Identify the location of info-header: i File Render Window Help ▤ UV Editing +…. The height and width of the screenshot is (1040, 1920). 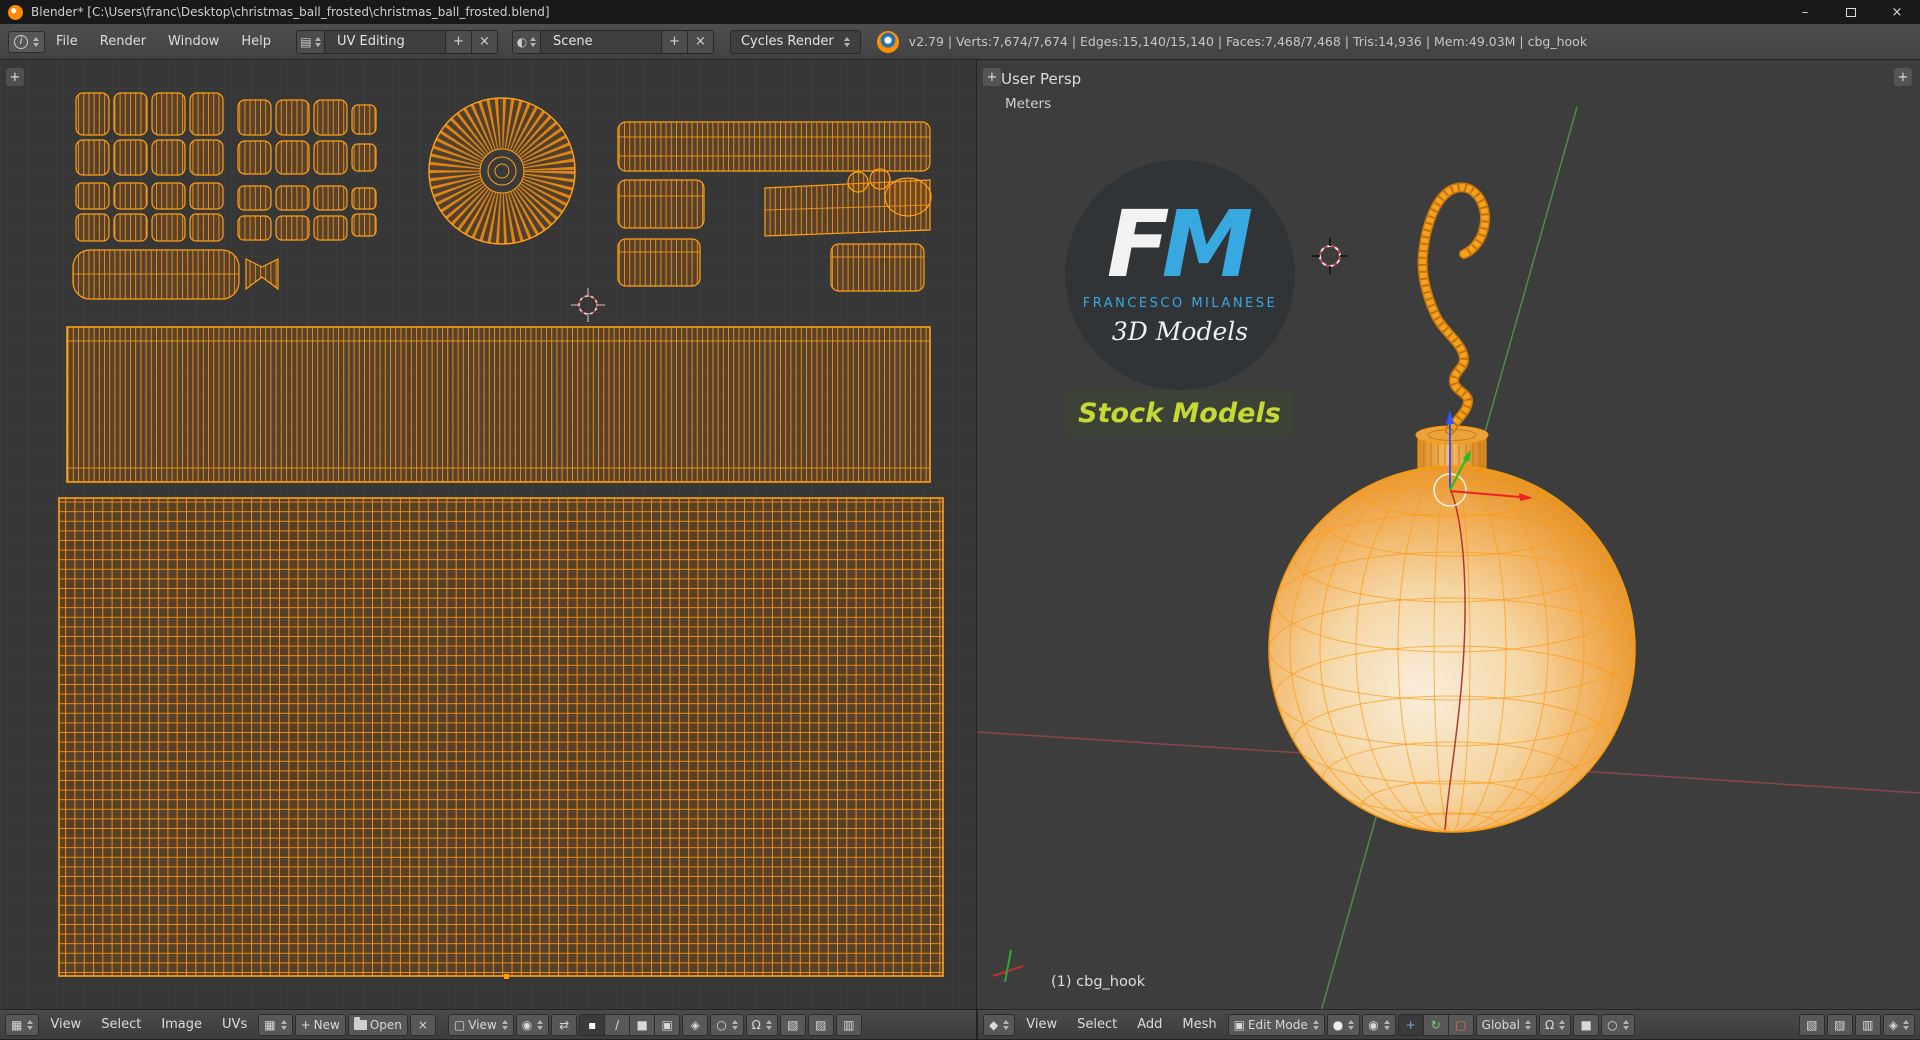
(960, 42).